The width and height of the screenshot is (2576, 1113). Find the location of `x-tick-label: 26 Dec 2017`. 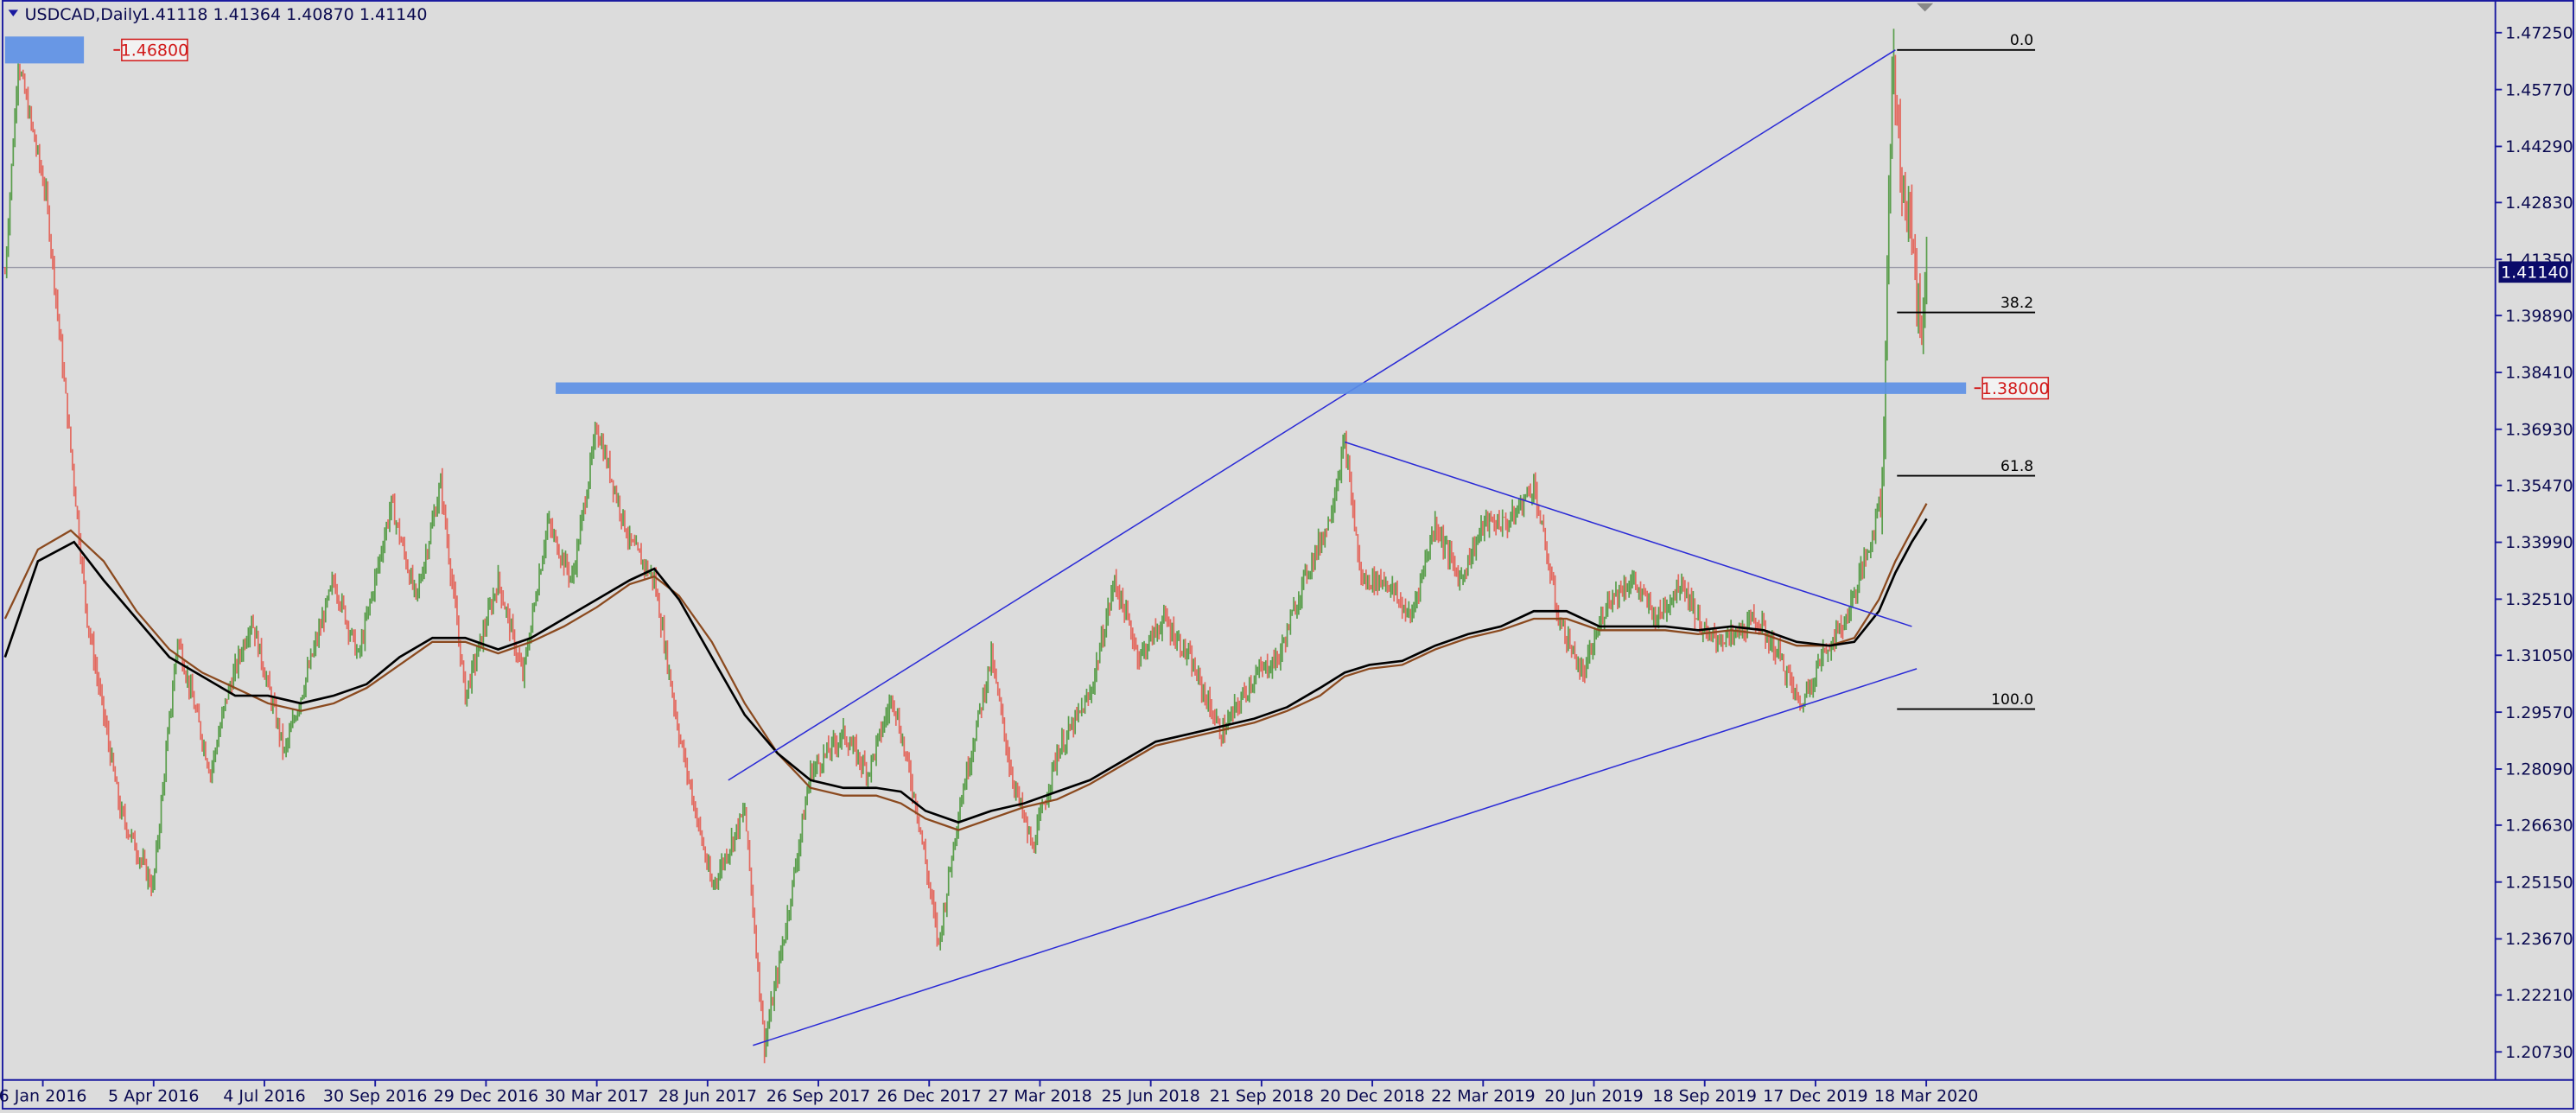

x-tick-label: 26 Dec 2017 is located at coordinates (930, 1095).